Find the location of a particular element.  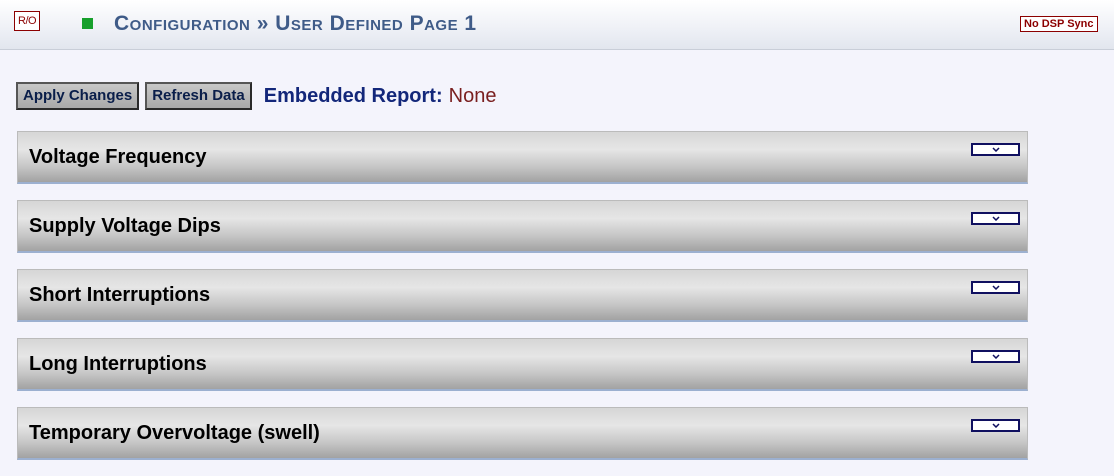

section-title: Temporary Overvoltage (swell) is located at coordinates (174, 433).